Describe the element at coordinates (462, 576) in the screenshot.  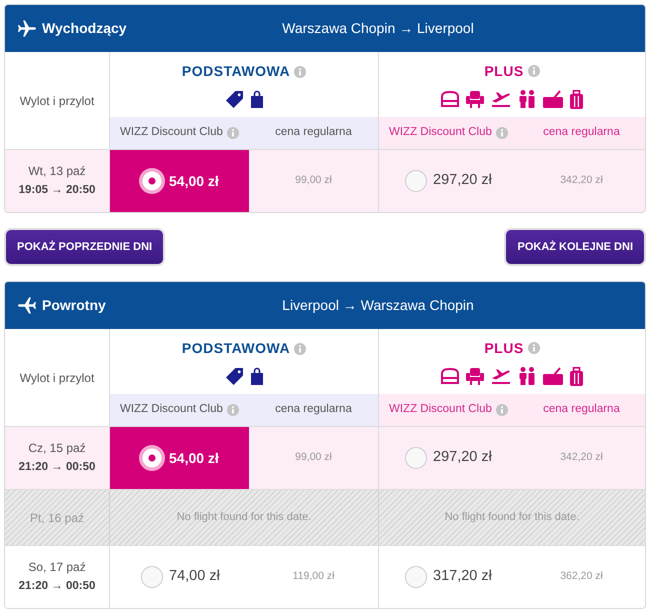
I see `price-text: 317,20 zł` at that location.